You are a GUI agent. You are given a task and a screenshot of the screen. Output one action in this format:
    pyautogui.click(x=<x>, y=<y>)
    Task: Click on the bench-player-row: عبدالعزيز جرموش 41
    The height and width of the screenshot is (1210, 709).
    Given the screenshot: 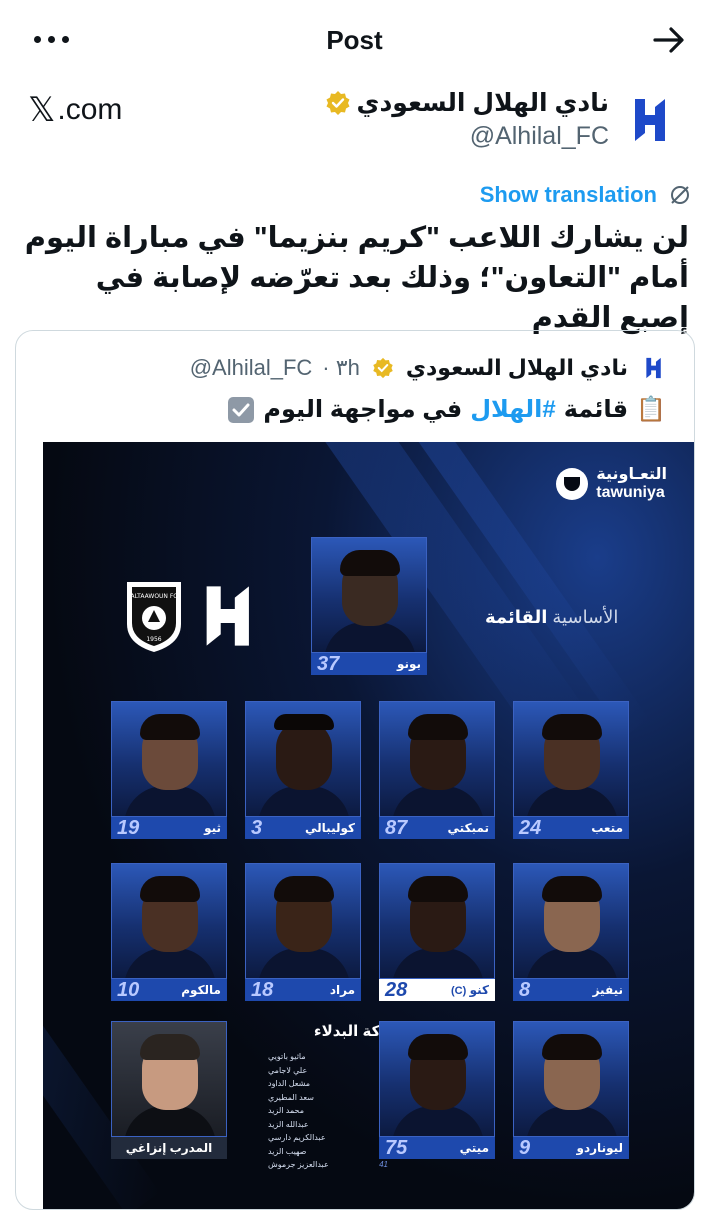 What is the action you would take?
    pyautogui.click(x=328, y=1165)
    